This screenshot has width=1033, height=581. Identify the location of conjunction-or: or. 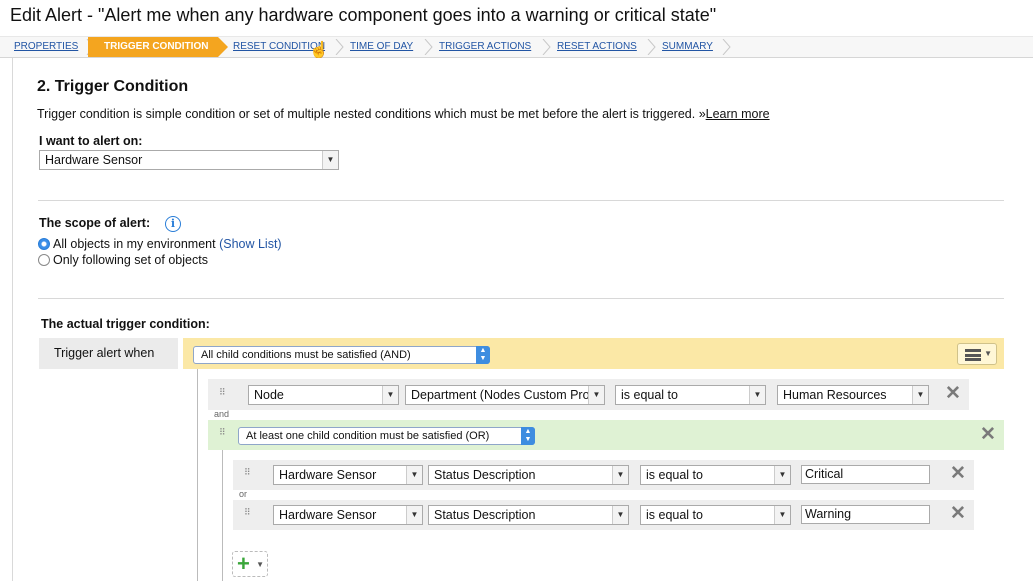
(243, 494).